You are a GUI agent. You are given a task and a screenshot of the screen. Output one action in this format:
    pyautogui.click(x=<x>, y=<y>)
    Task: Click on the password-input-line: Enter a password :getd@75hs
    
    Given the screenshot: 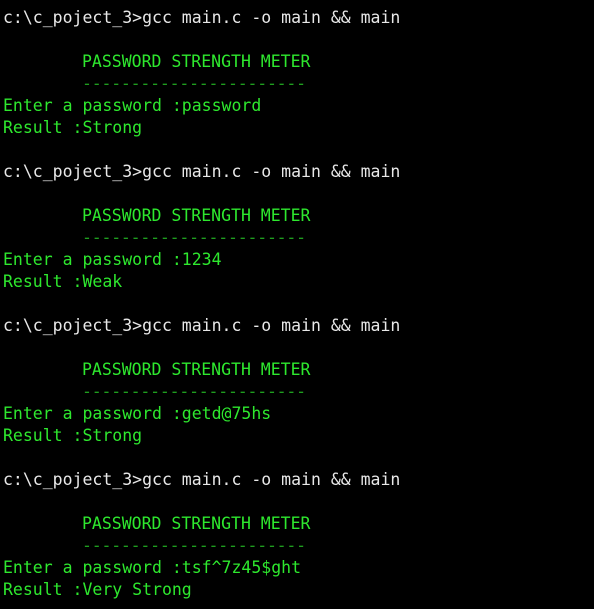 What is the action you would take?
    pyautogui.click(x=137, y=413)
    